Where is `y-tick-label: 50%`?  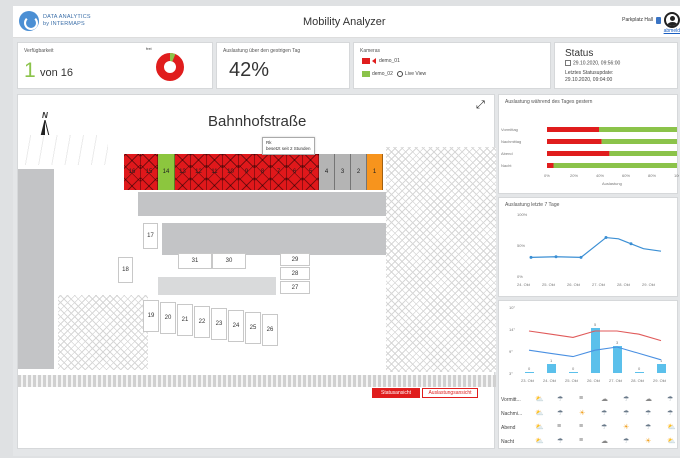
y-tick-label: 50% is located at coordinates (521, 245).